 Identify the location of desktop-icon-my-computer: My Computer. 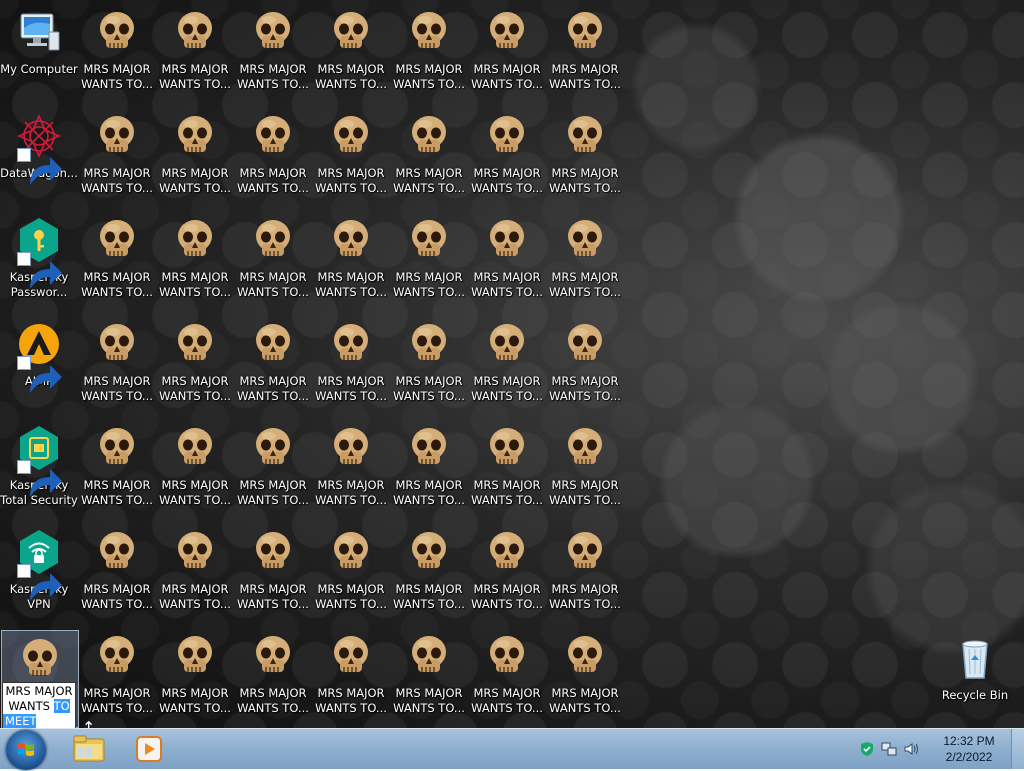
(39, 52).